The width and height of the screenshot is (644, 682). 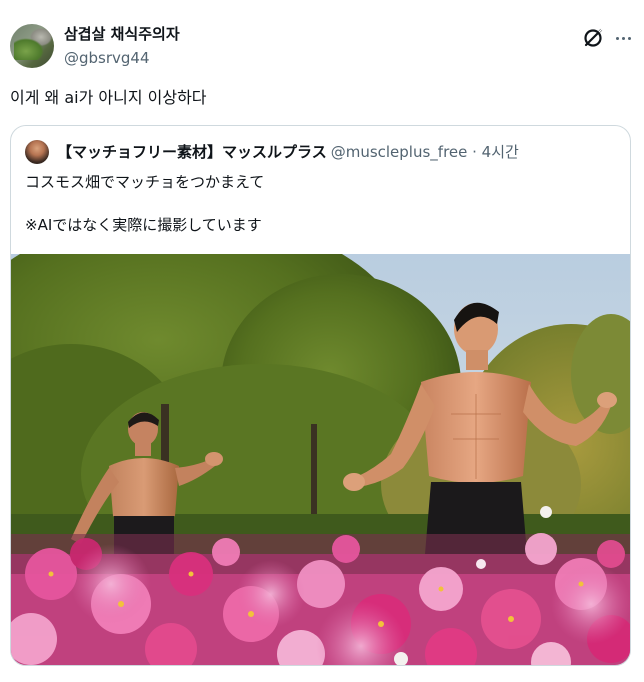 I want to click on author-display-name: 삼겹살 채식주의자, so click(x=122, y=34).